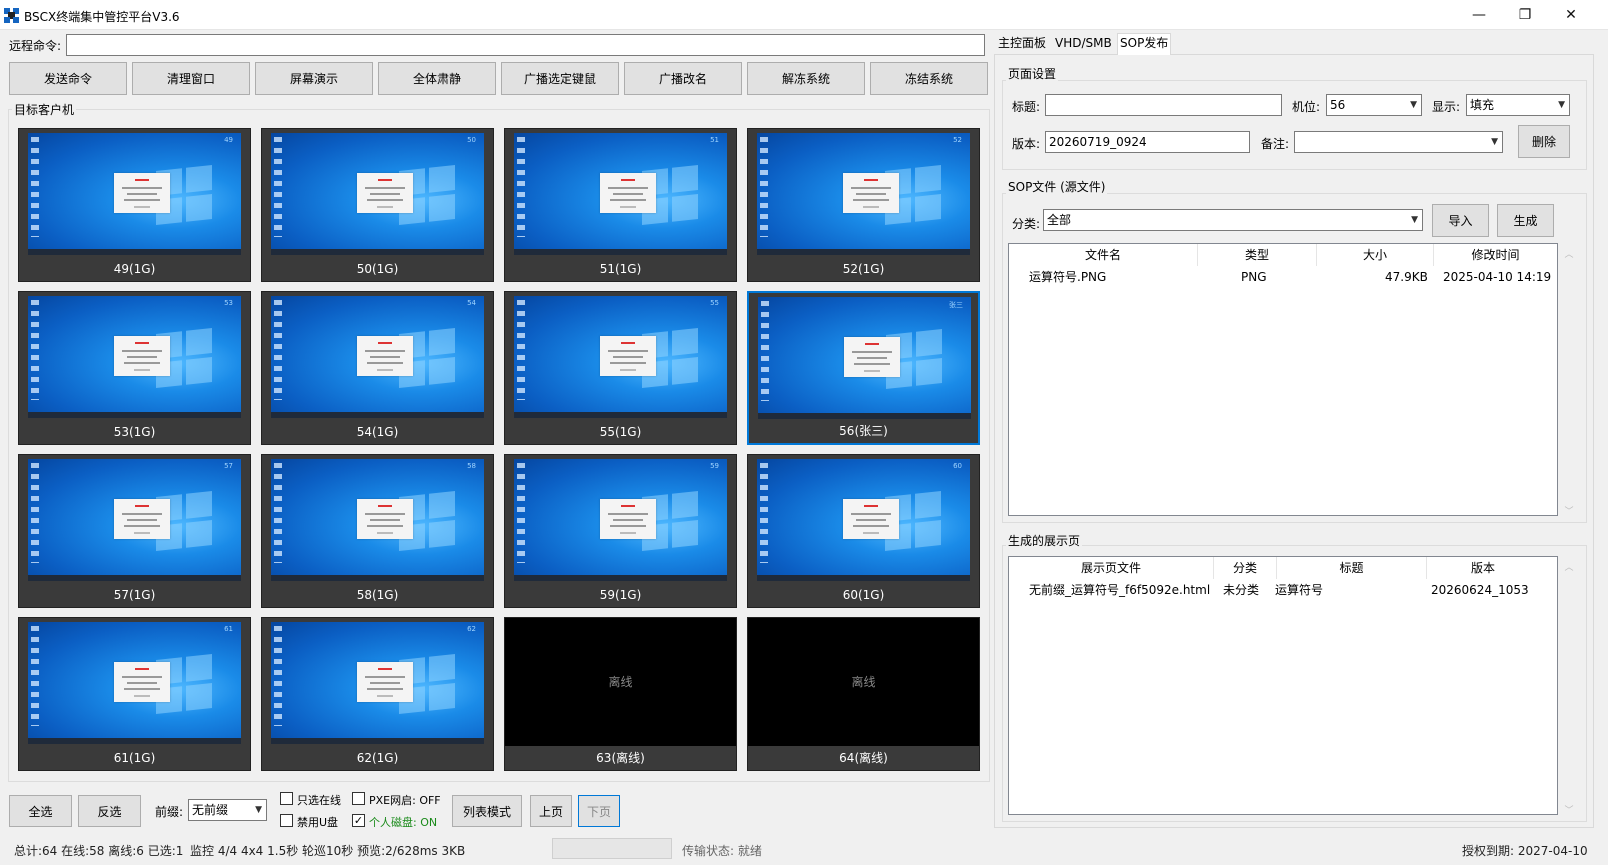 This screenshot has width=1608, height=865. Describe the element at coordinates (358, 820) in the screenshot. I see `personal-disk-checkbox: ✓` at that location.